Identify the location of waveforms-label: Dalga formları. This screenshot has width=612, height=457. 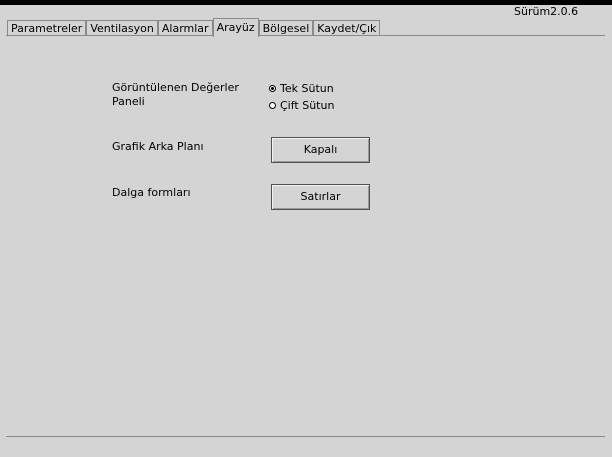
(151, 192).